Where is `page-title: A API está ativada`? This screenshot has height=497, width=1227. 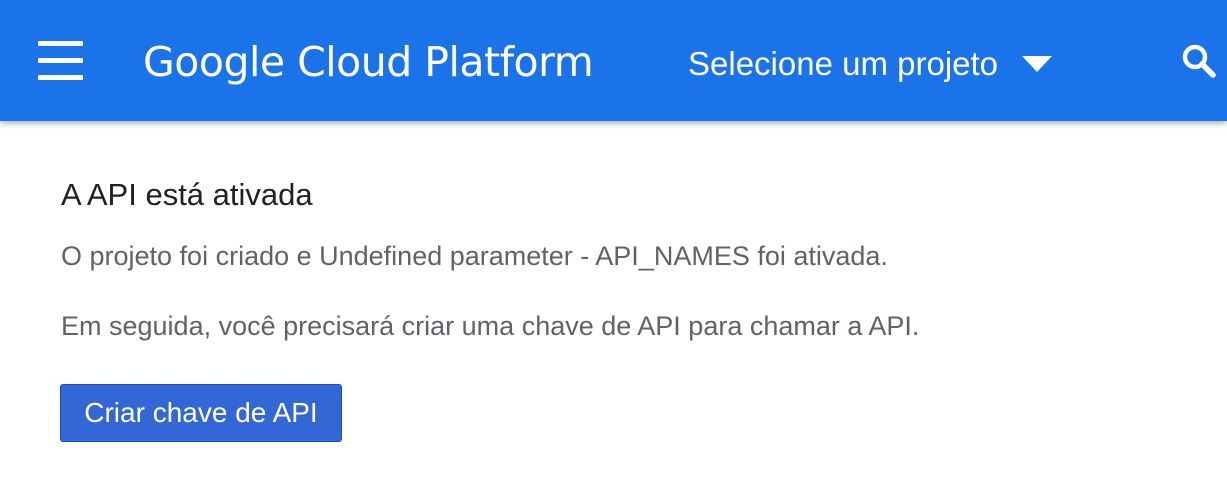 page-title: A API está ativada is located at coordinates (187, 194).